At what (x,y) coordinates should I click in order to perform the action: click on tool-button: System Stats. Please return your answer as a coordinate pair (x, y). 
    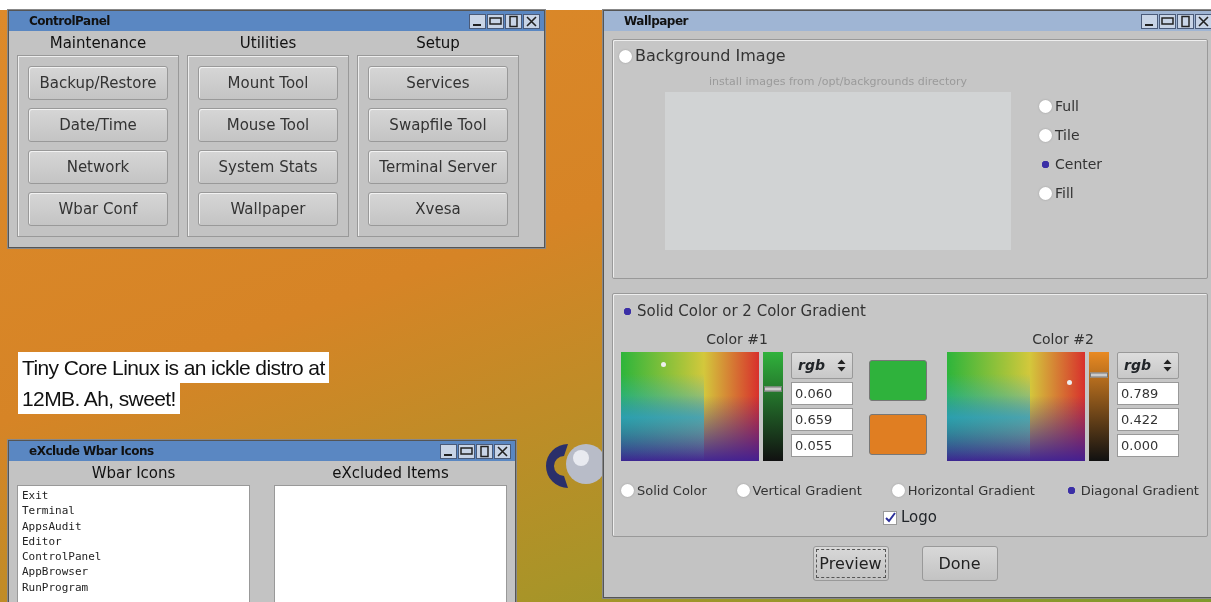
    Looking at the image, I should click on (268, 167).